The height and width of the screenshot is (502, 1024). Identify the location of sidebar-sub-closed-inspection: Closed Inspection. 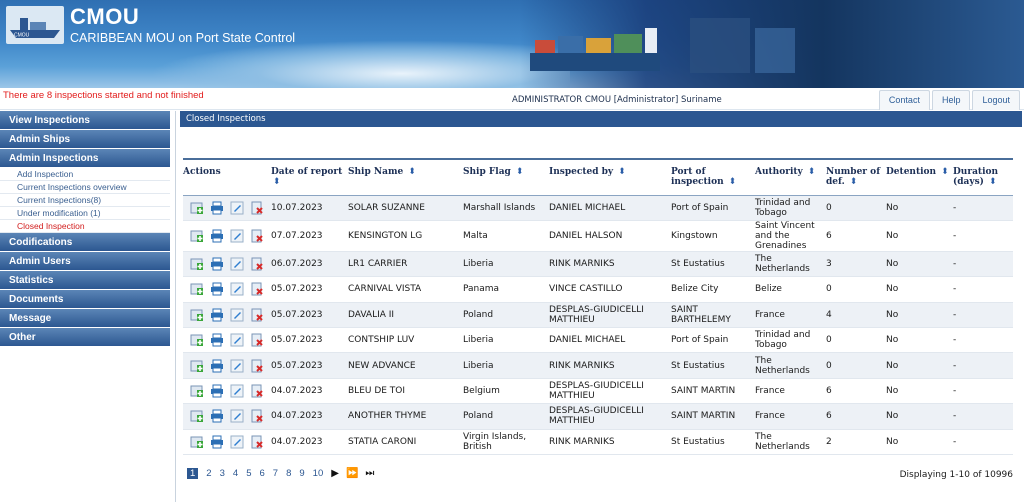
(85, 226).